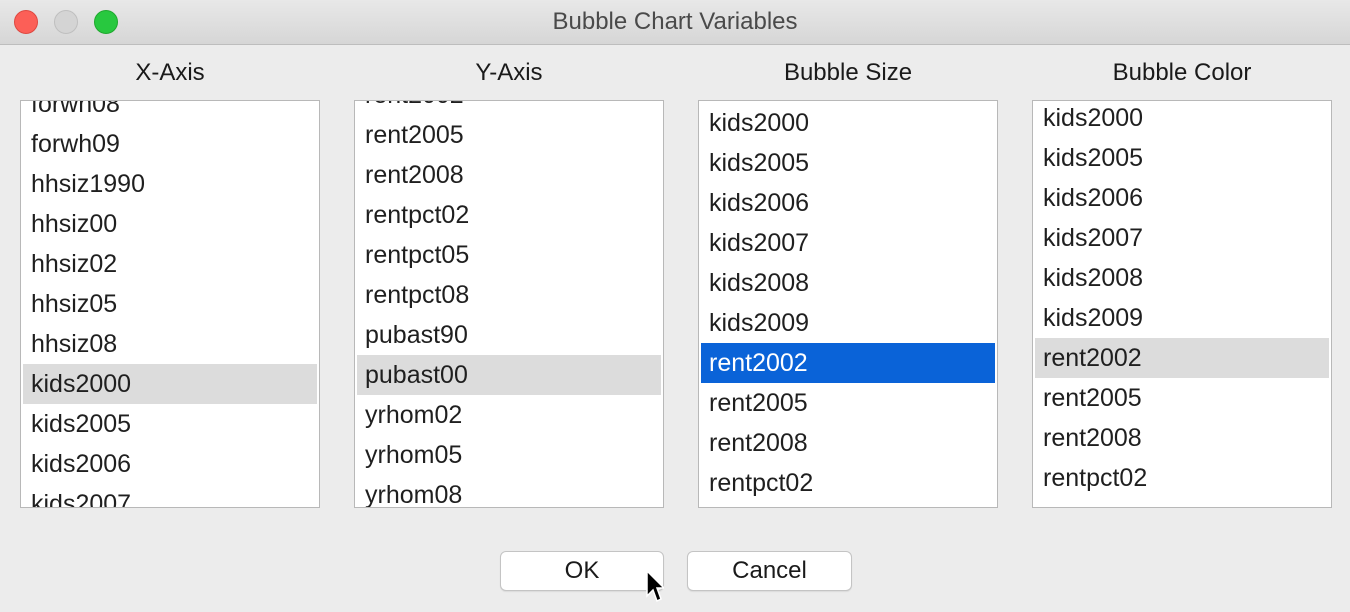 This screenshot has width=1350, height=612. I want to click on bubble-size-header: Bubble Size, so click(848, 72).